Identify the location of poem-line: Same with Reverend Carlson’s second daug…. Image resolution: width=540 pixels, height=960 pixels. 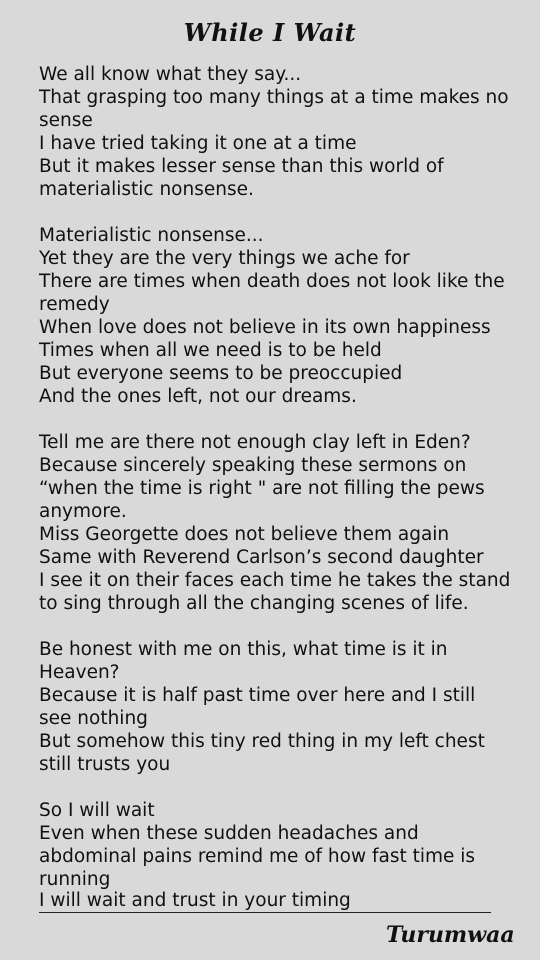
(261, 557).